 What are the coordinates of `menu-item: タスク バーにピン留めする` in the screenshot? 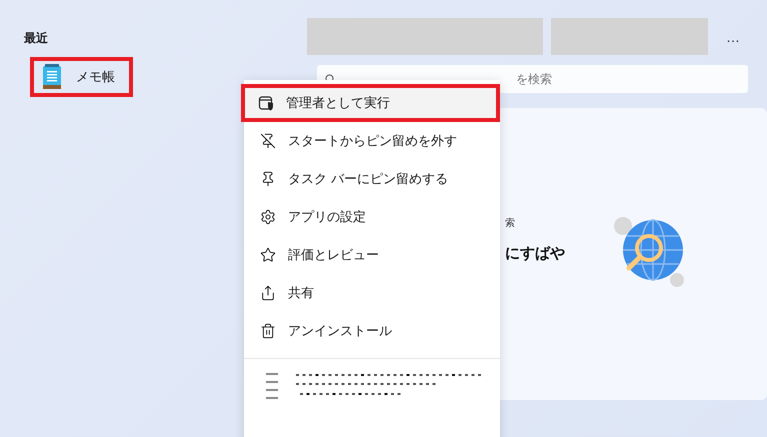 It's located at (372, 179).